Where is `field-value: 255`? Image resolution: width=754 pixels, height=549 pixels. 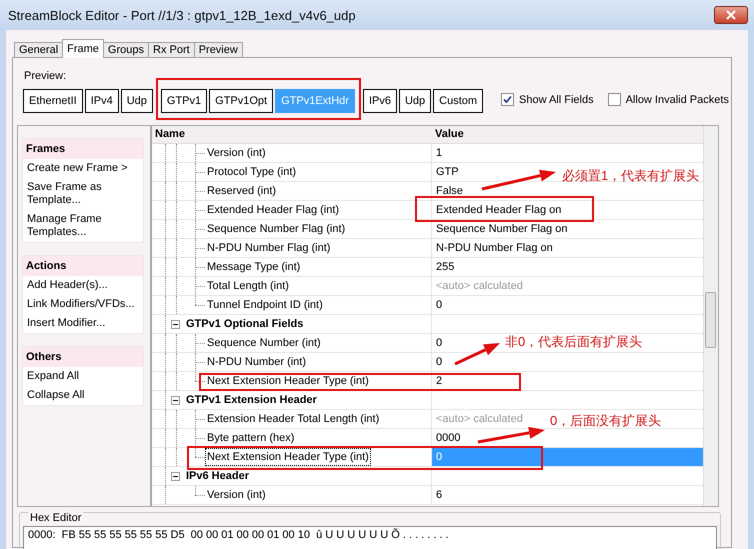
field-value: 255 is located at coordinates (445, 267).